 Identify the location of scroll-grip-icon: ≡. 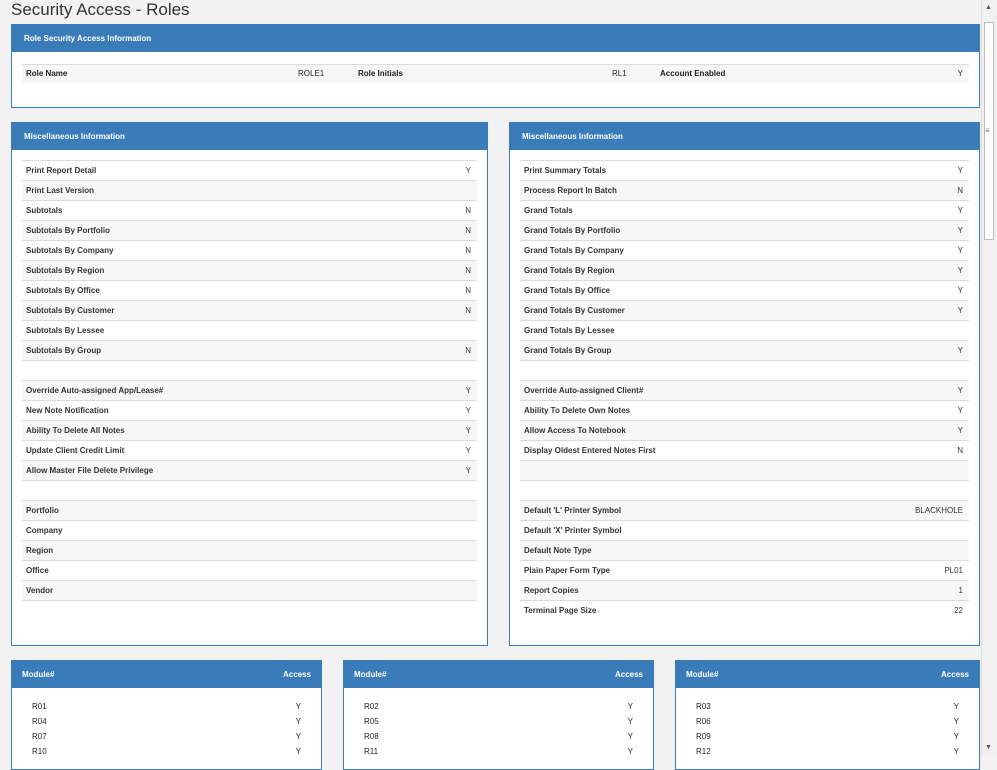
(987, 130).